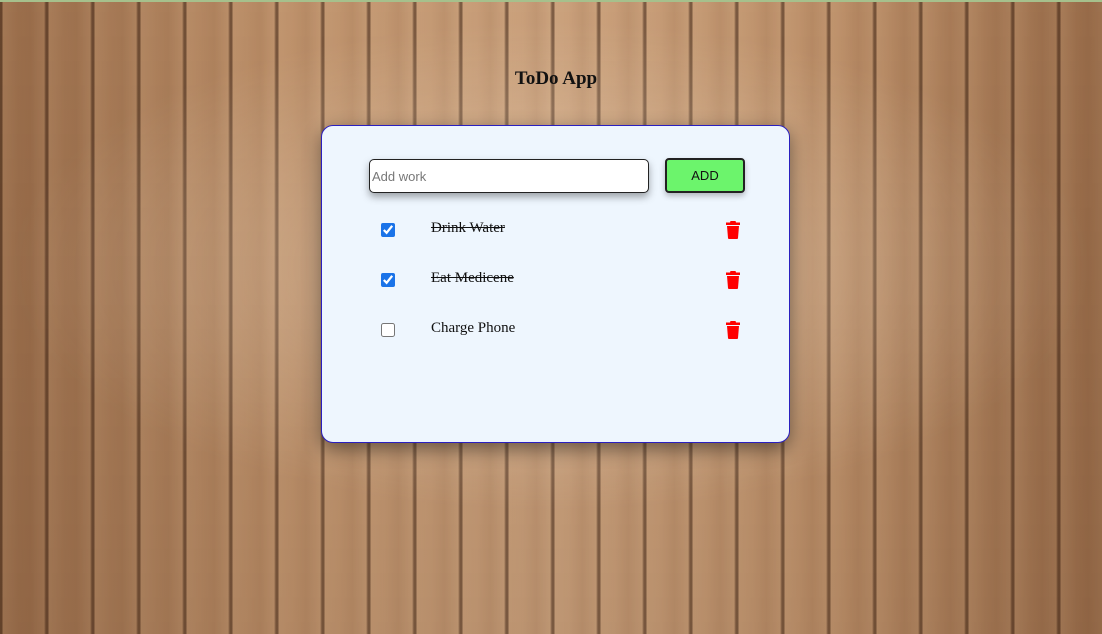 Image resolution: width=1102 pixels, height=634 pixels. Describe the element at coordinates (509, 176) in the screenshot. I see `add-work-input` at that location.